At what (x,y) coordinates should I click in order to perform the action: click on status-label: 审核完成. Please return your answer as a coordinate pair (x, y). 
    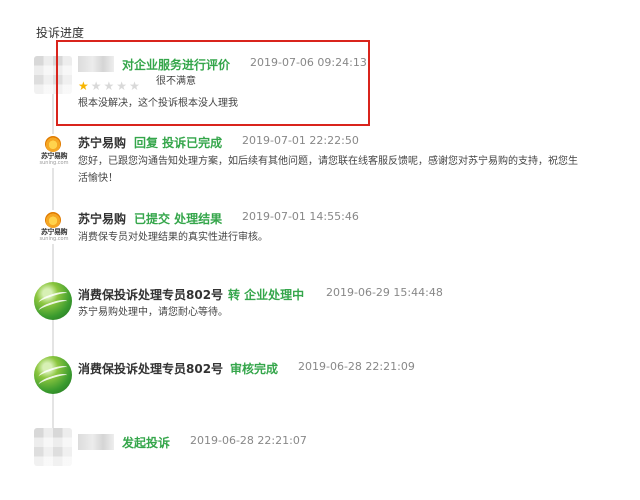
    Looking at the image, I should click on (254, 369).